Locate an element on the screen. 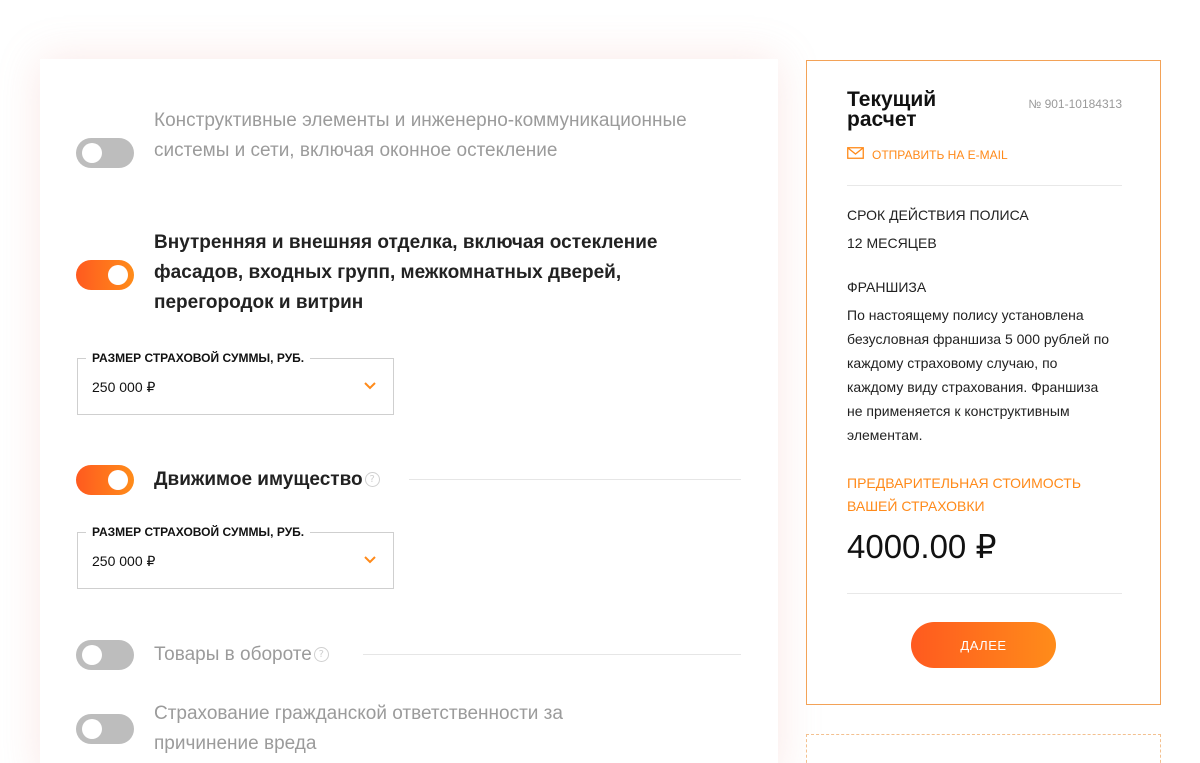 The image size is (1200, 763). envelope-icon is located at coordinates (855, 154).